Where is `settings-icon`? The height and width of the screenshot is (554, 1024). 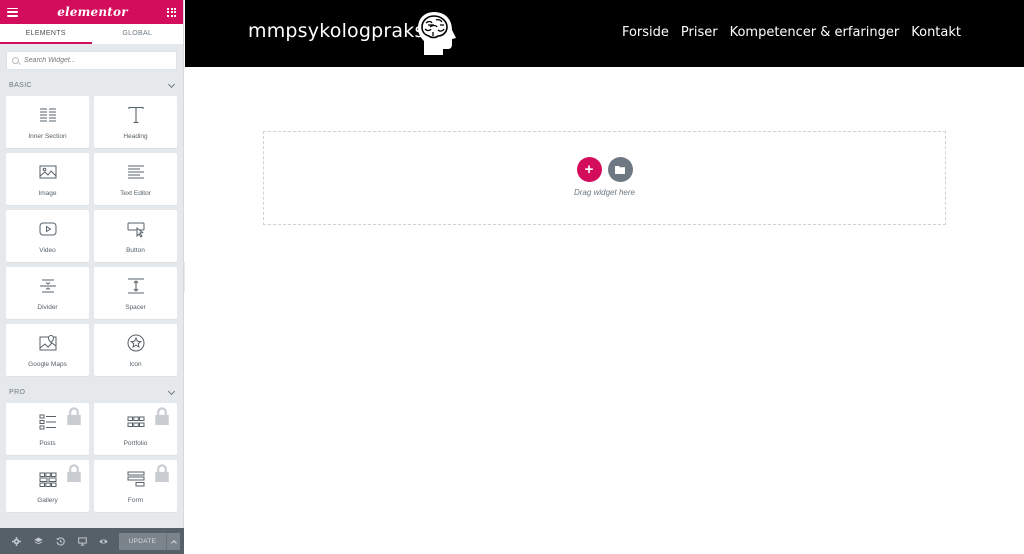 settings-icon is located at coordinates (17, 541).